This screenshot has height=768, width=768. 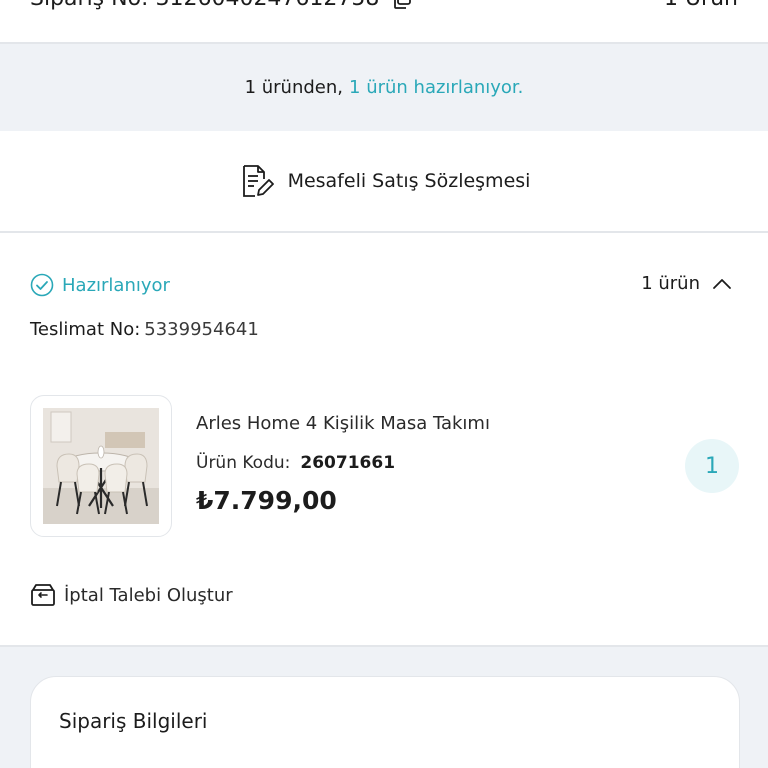 I want to click on shipment-status: Hazırlanıyor, so click(x=100, y=285).